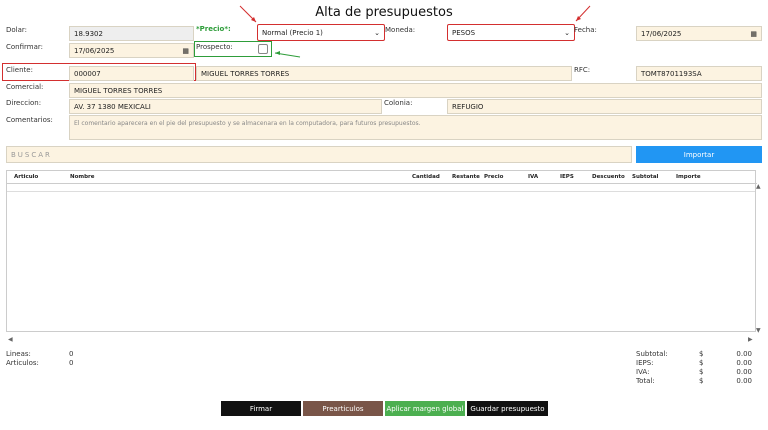  What do you see at coordinates (688, 177) in the screenshot?
I see `header-importe: Importe` at bounding box center [688, 177].